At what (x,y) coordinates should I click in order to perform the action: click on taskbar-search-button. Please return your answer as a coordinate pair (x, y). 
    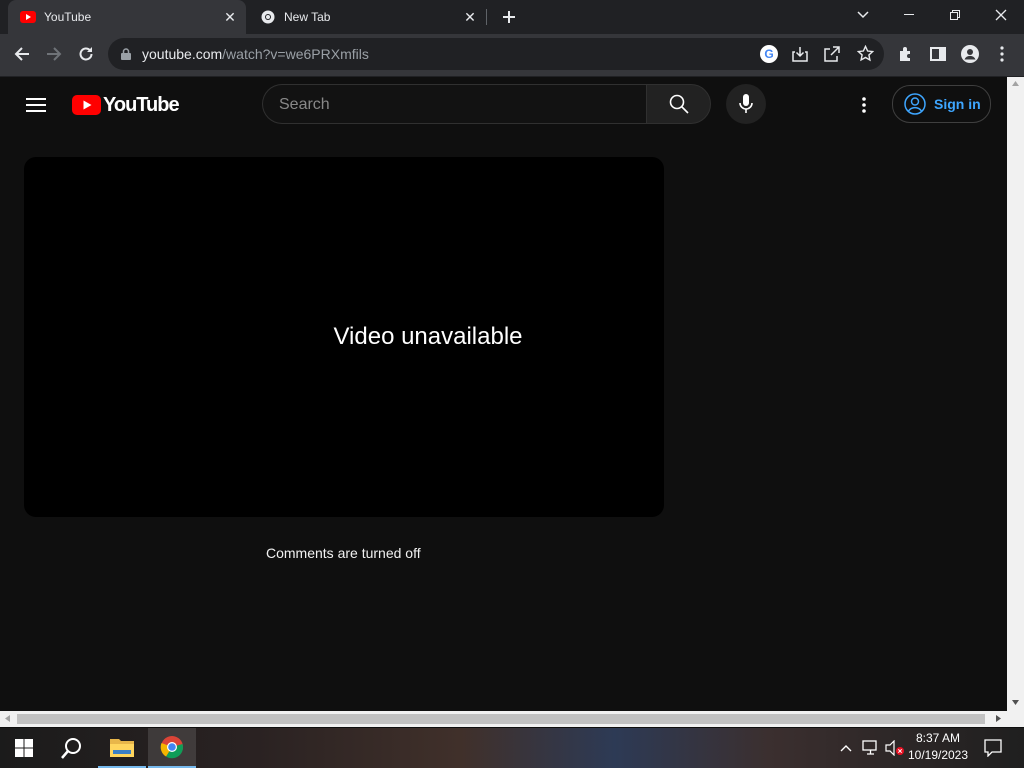
    Looking at the image, I should click on (72, 748).